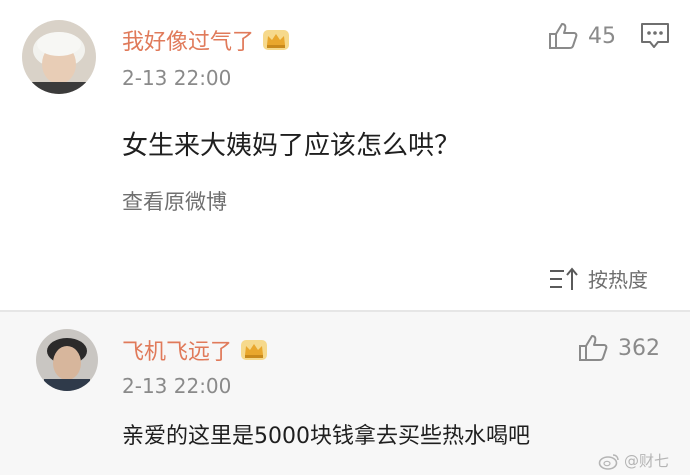  Describe the element at coordinates (564, 278) in the screenshot. I see `sort-icon` at that location.